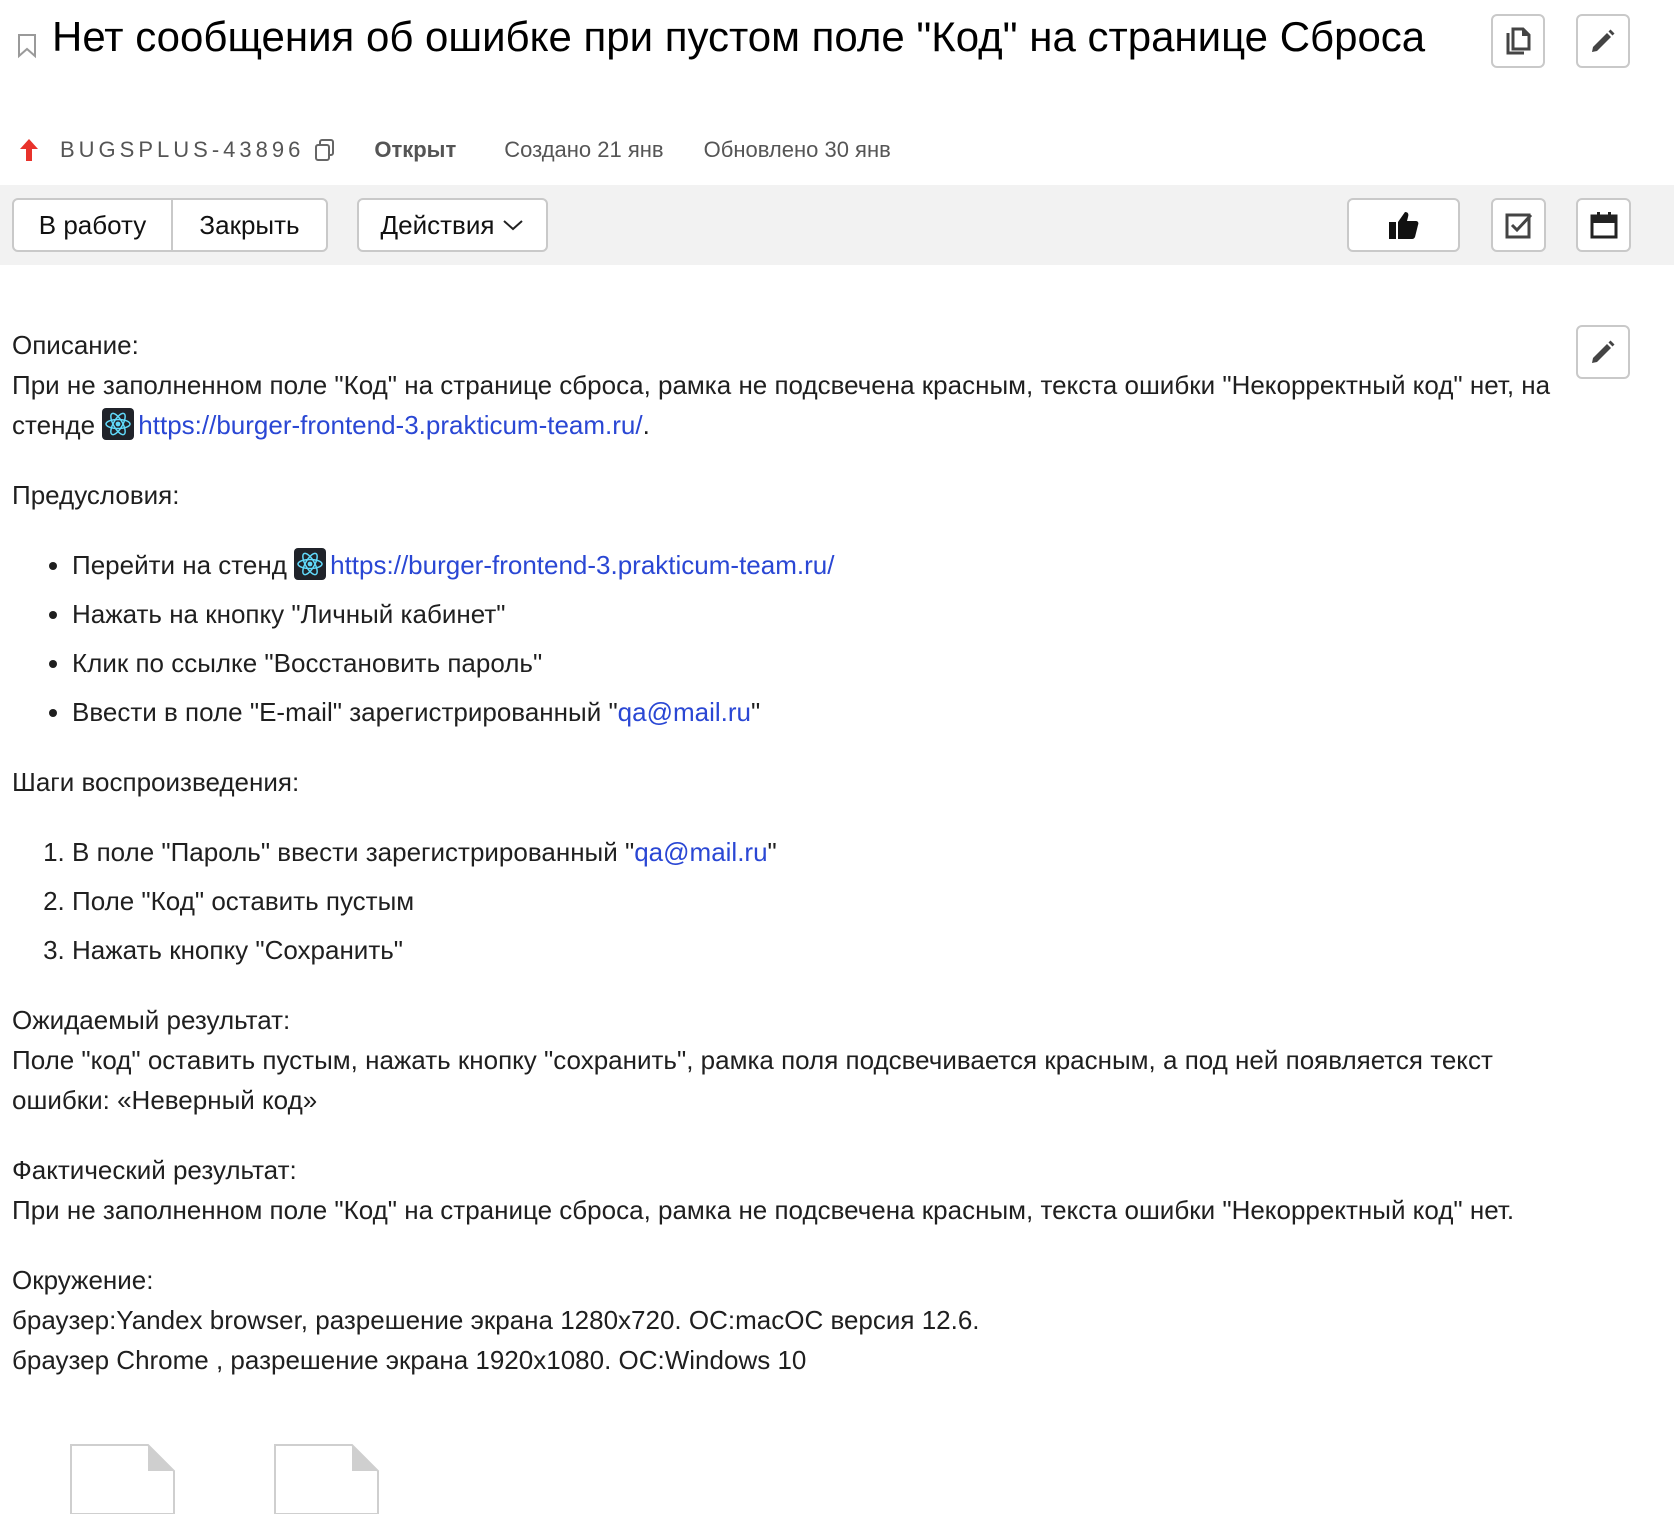 This screenshot has width=1674, height=1514. I want to click on edit-description-button, so click(1603, 352).